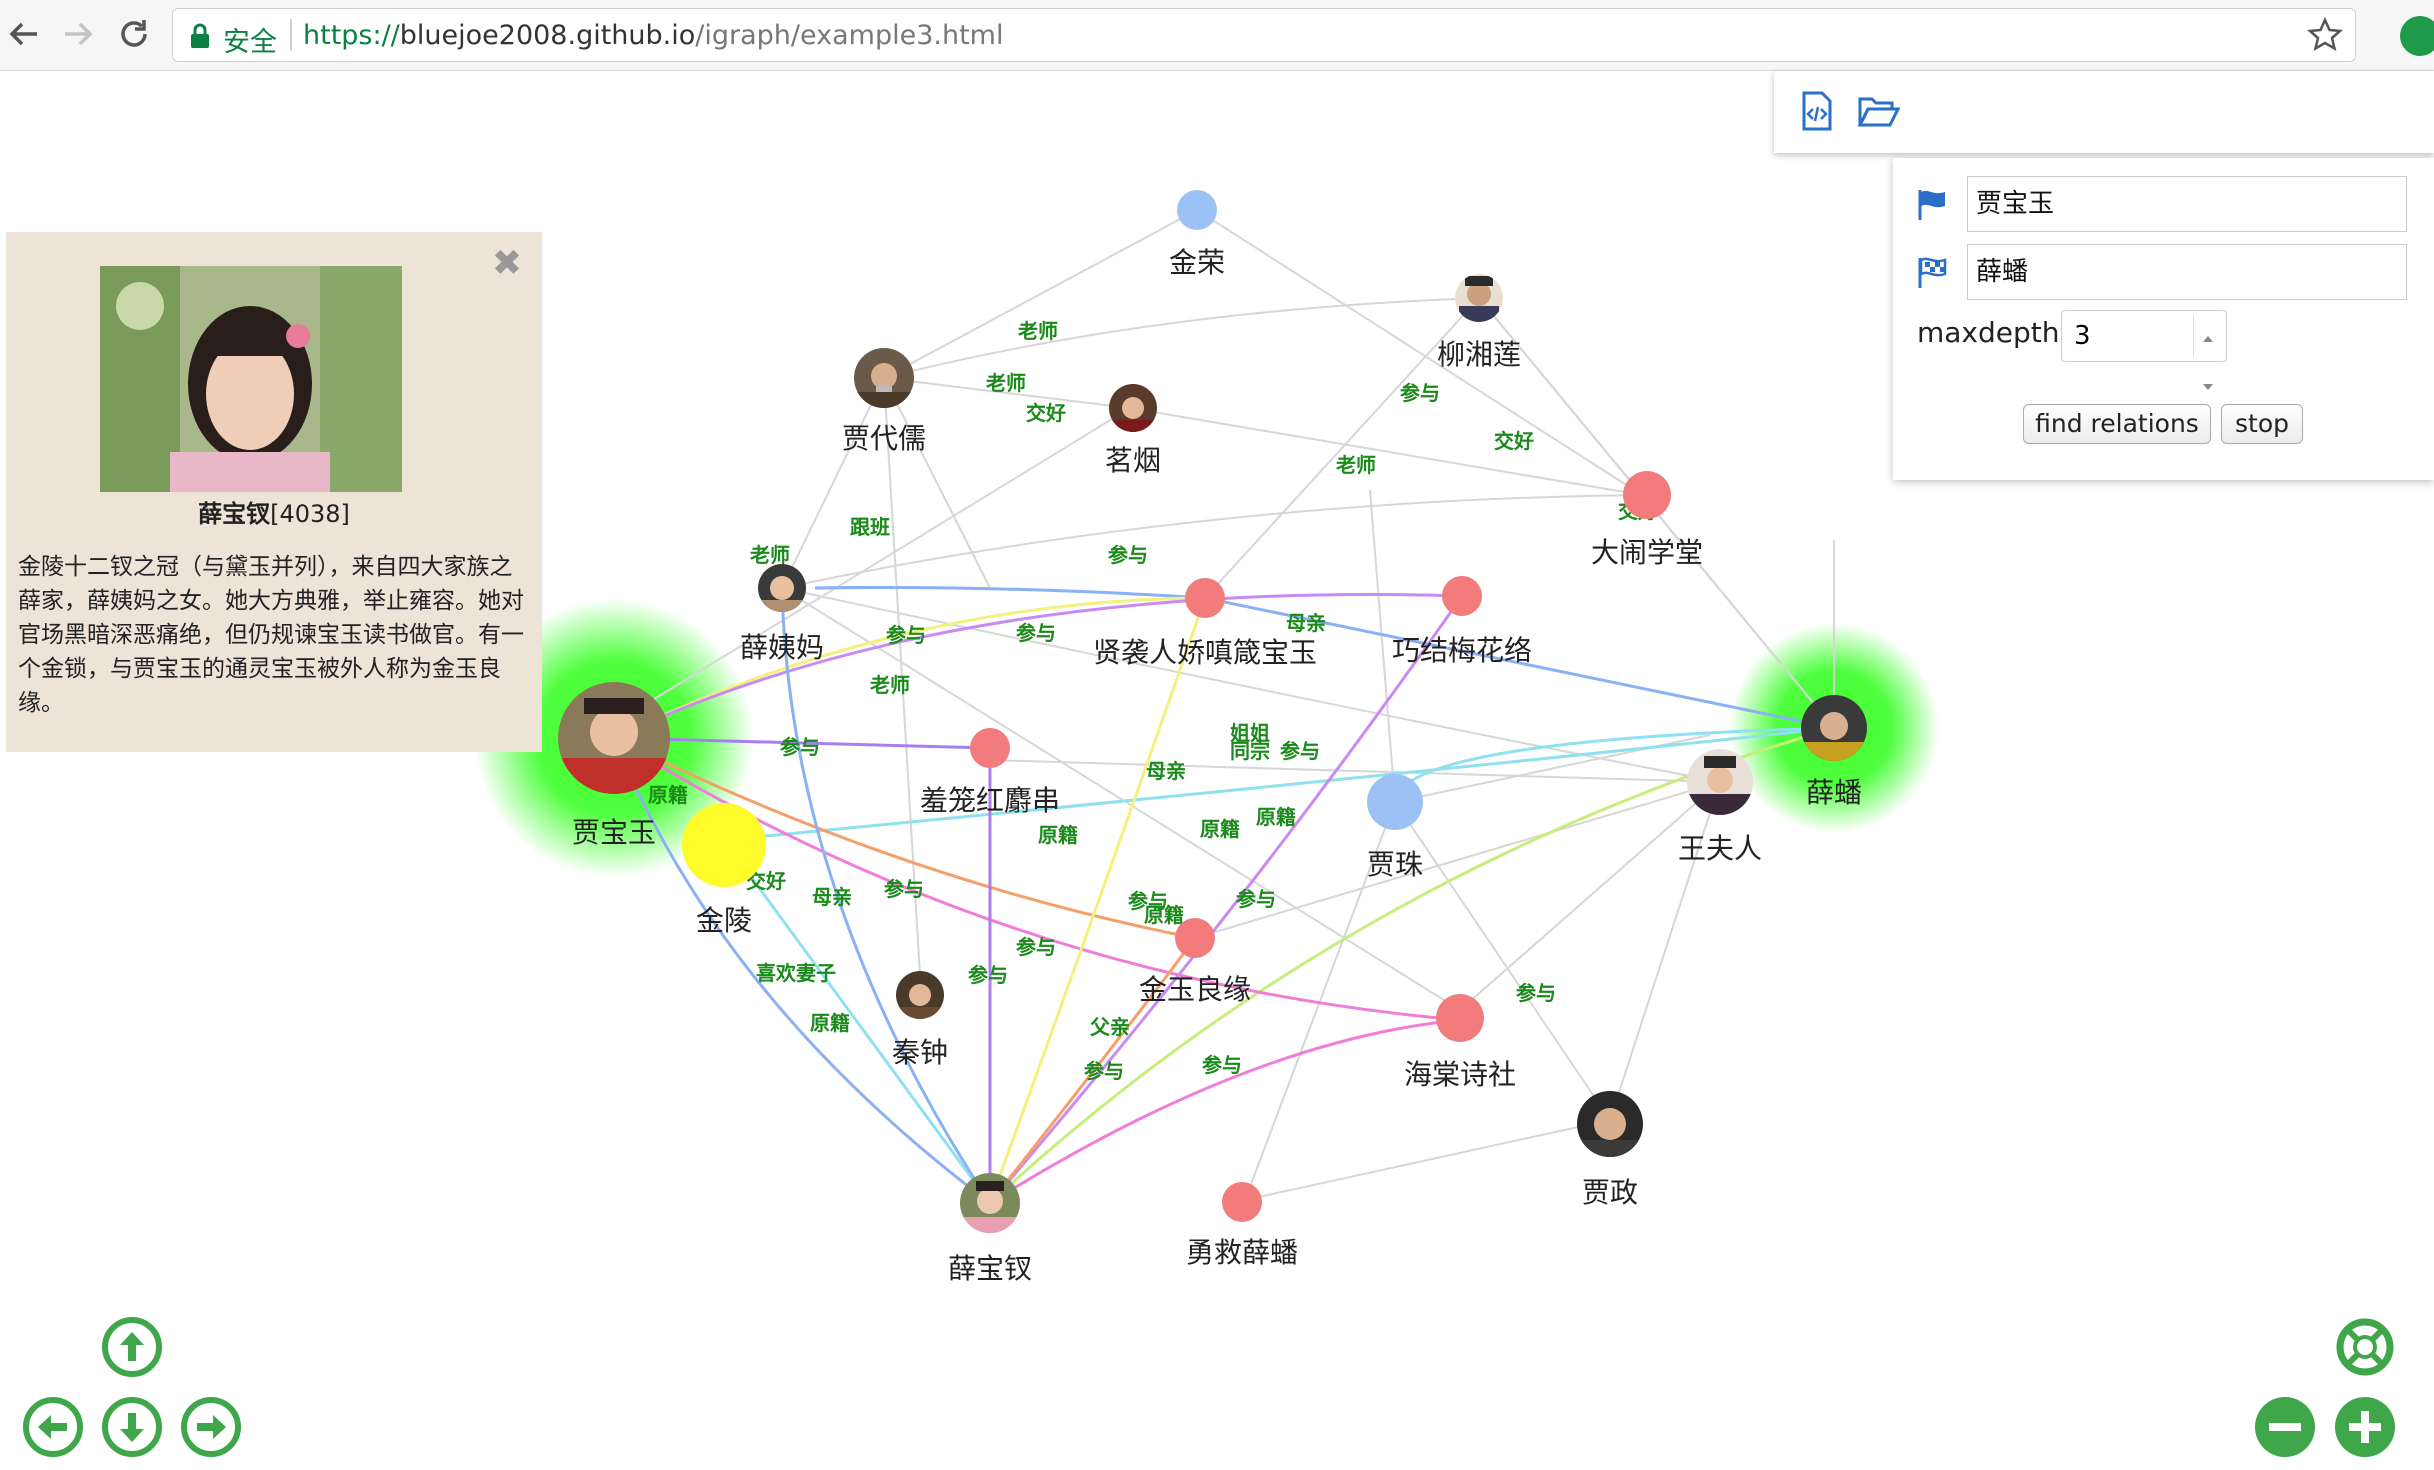 This screenshot has height=1470, width=2434. I want to click on node-xianxiren: 贤袭人娇嗔箴宝玉, so click(1205, 623).